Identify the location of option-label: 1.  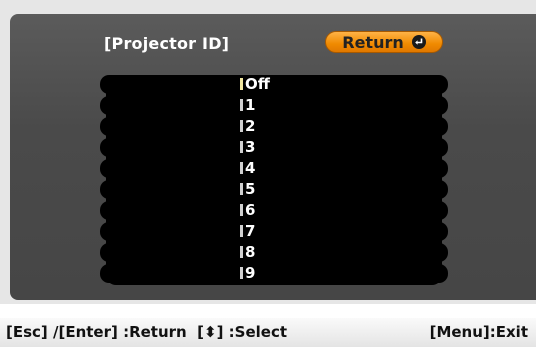
(250, 105).